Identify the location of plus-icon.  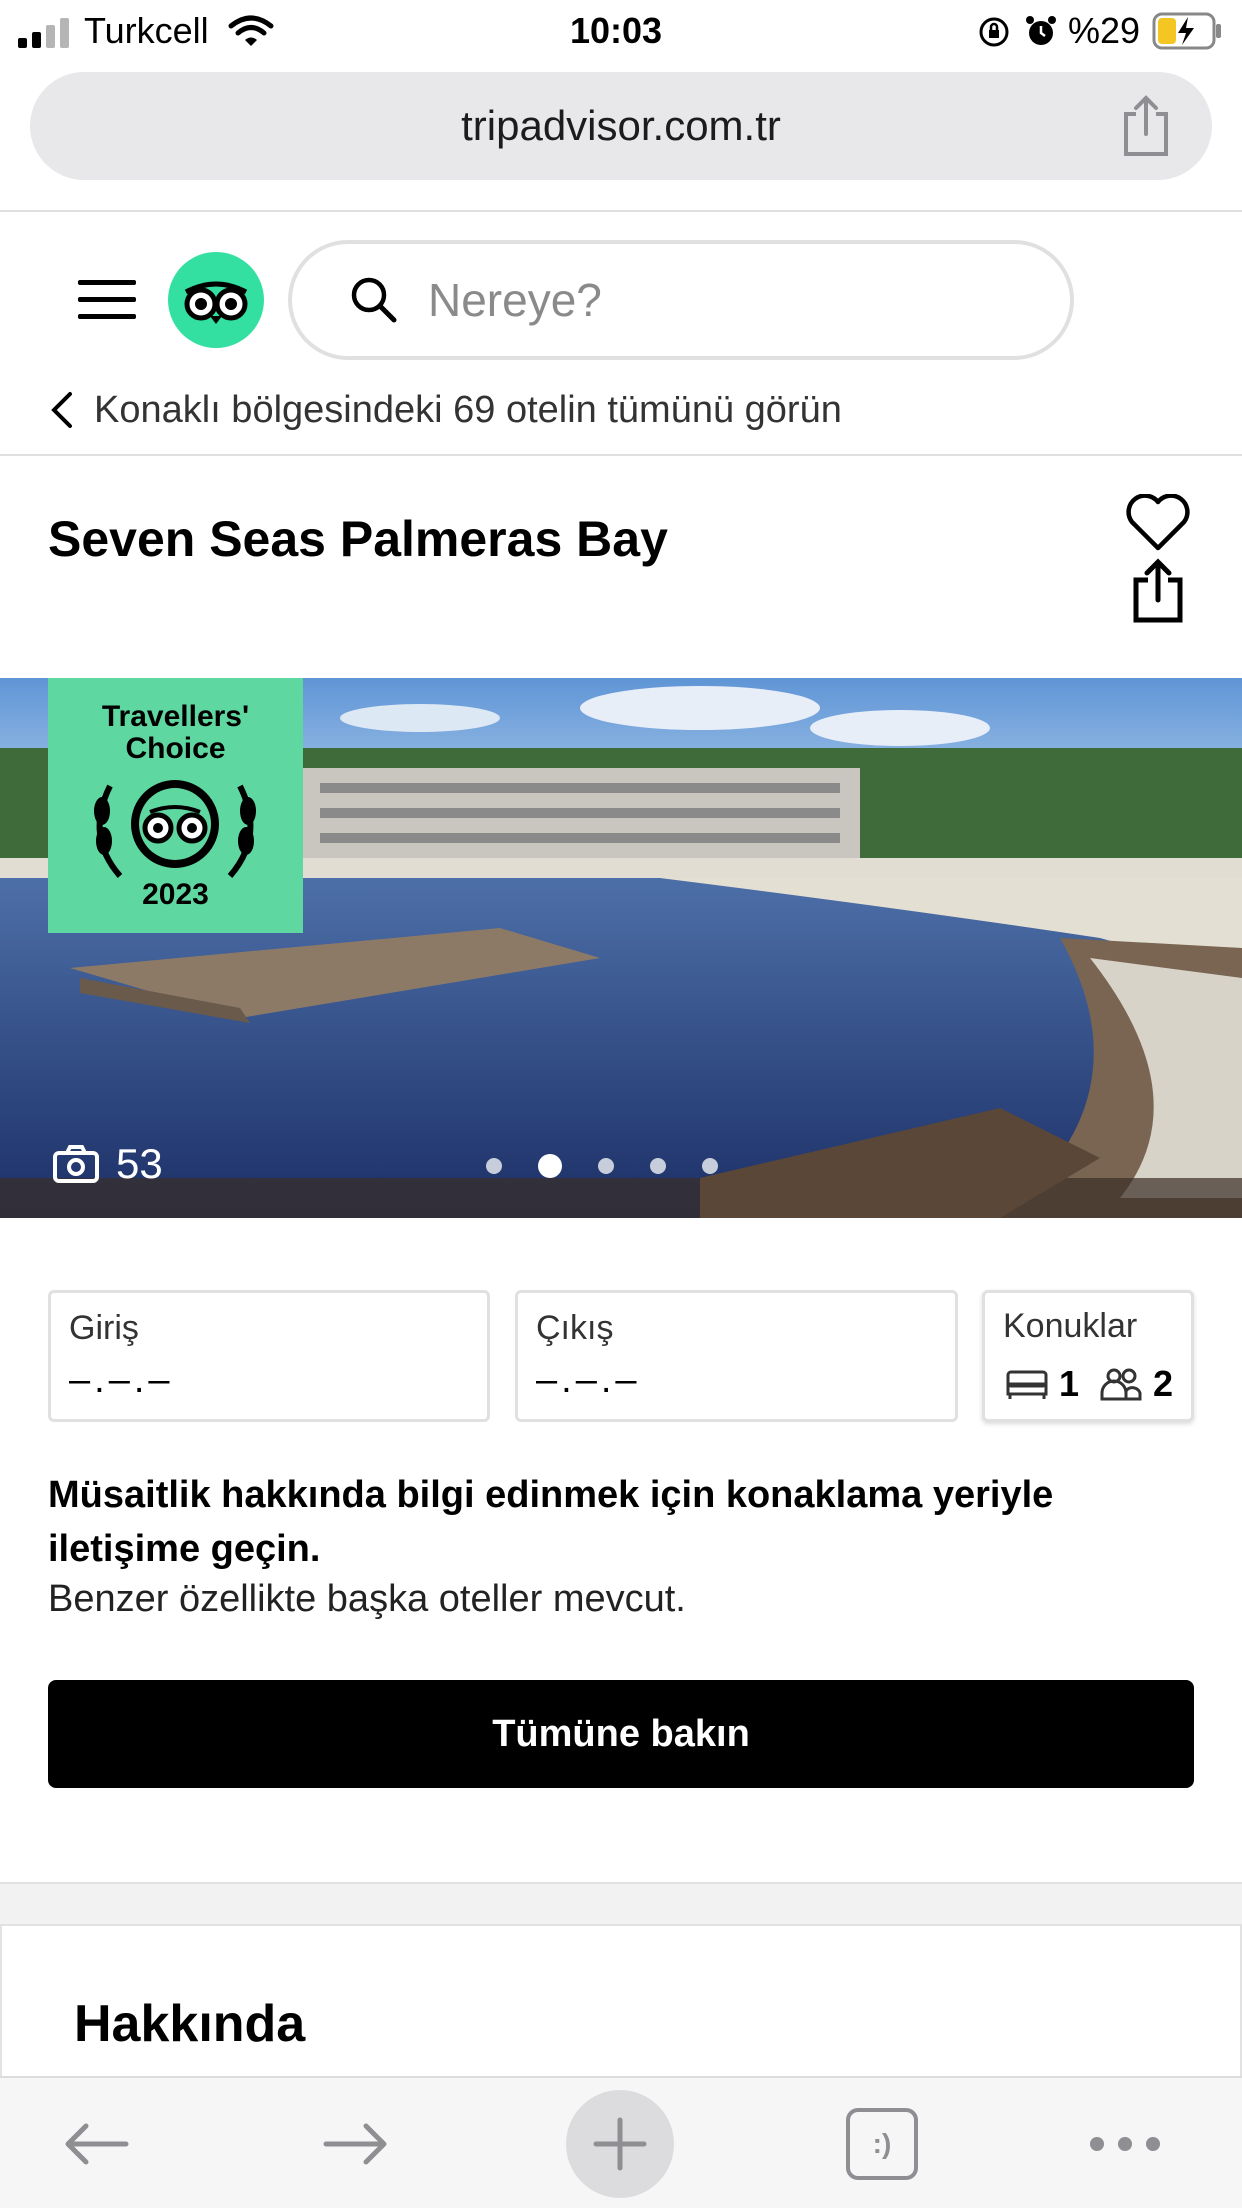
(620, 2144).